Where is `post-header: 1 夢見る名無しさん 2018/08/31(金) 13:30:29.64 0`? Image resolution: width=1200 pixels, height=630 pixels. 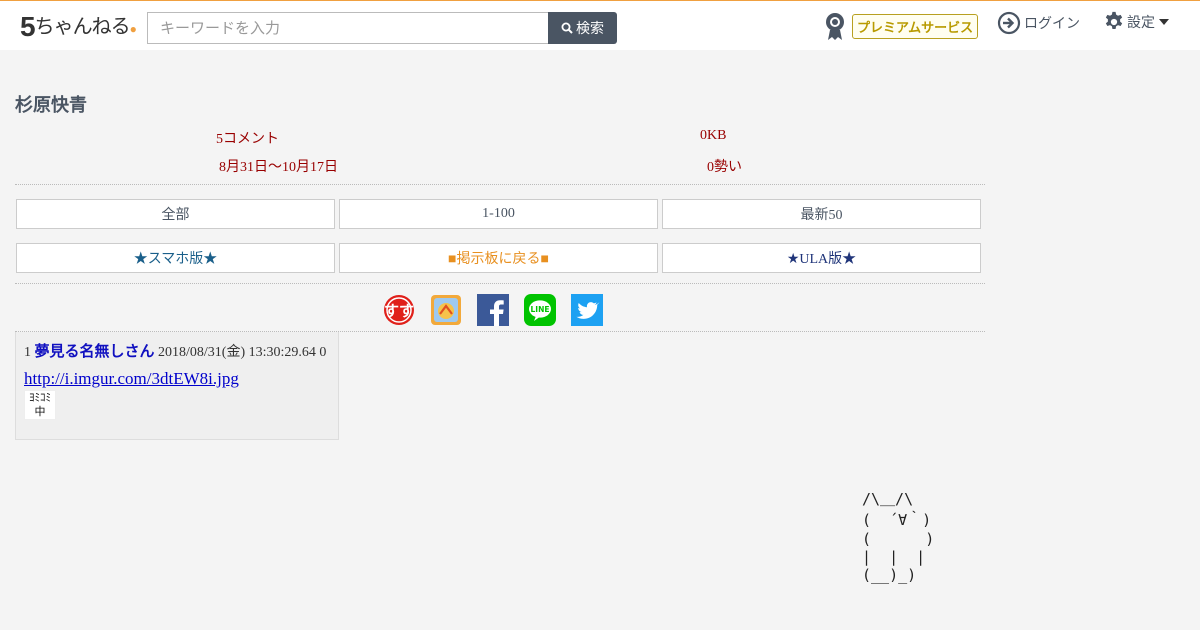
post-header: 1 夢見る名無しさん 2018/08/31(金) 13:30:29.64 0 is located at coordinates (175, 350).